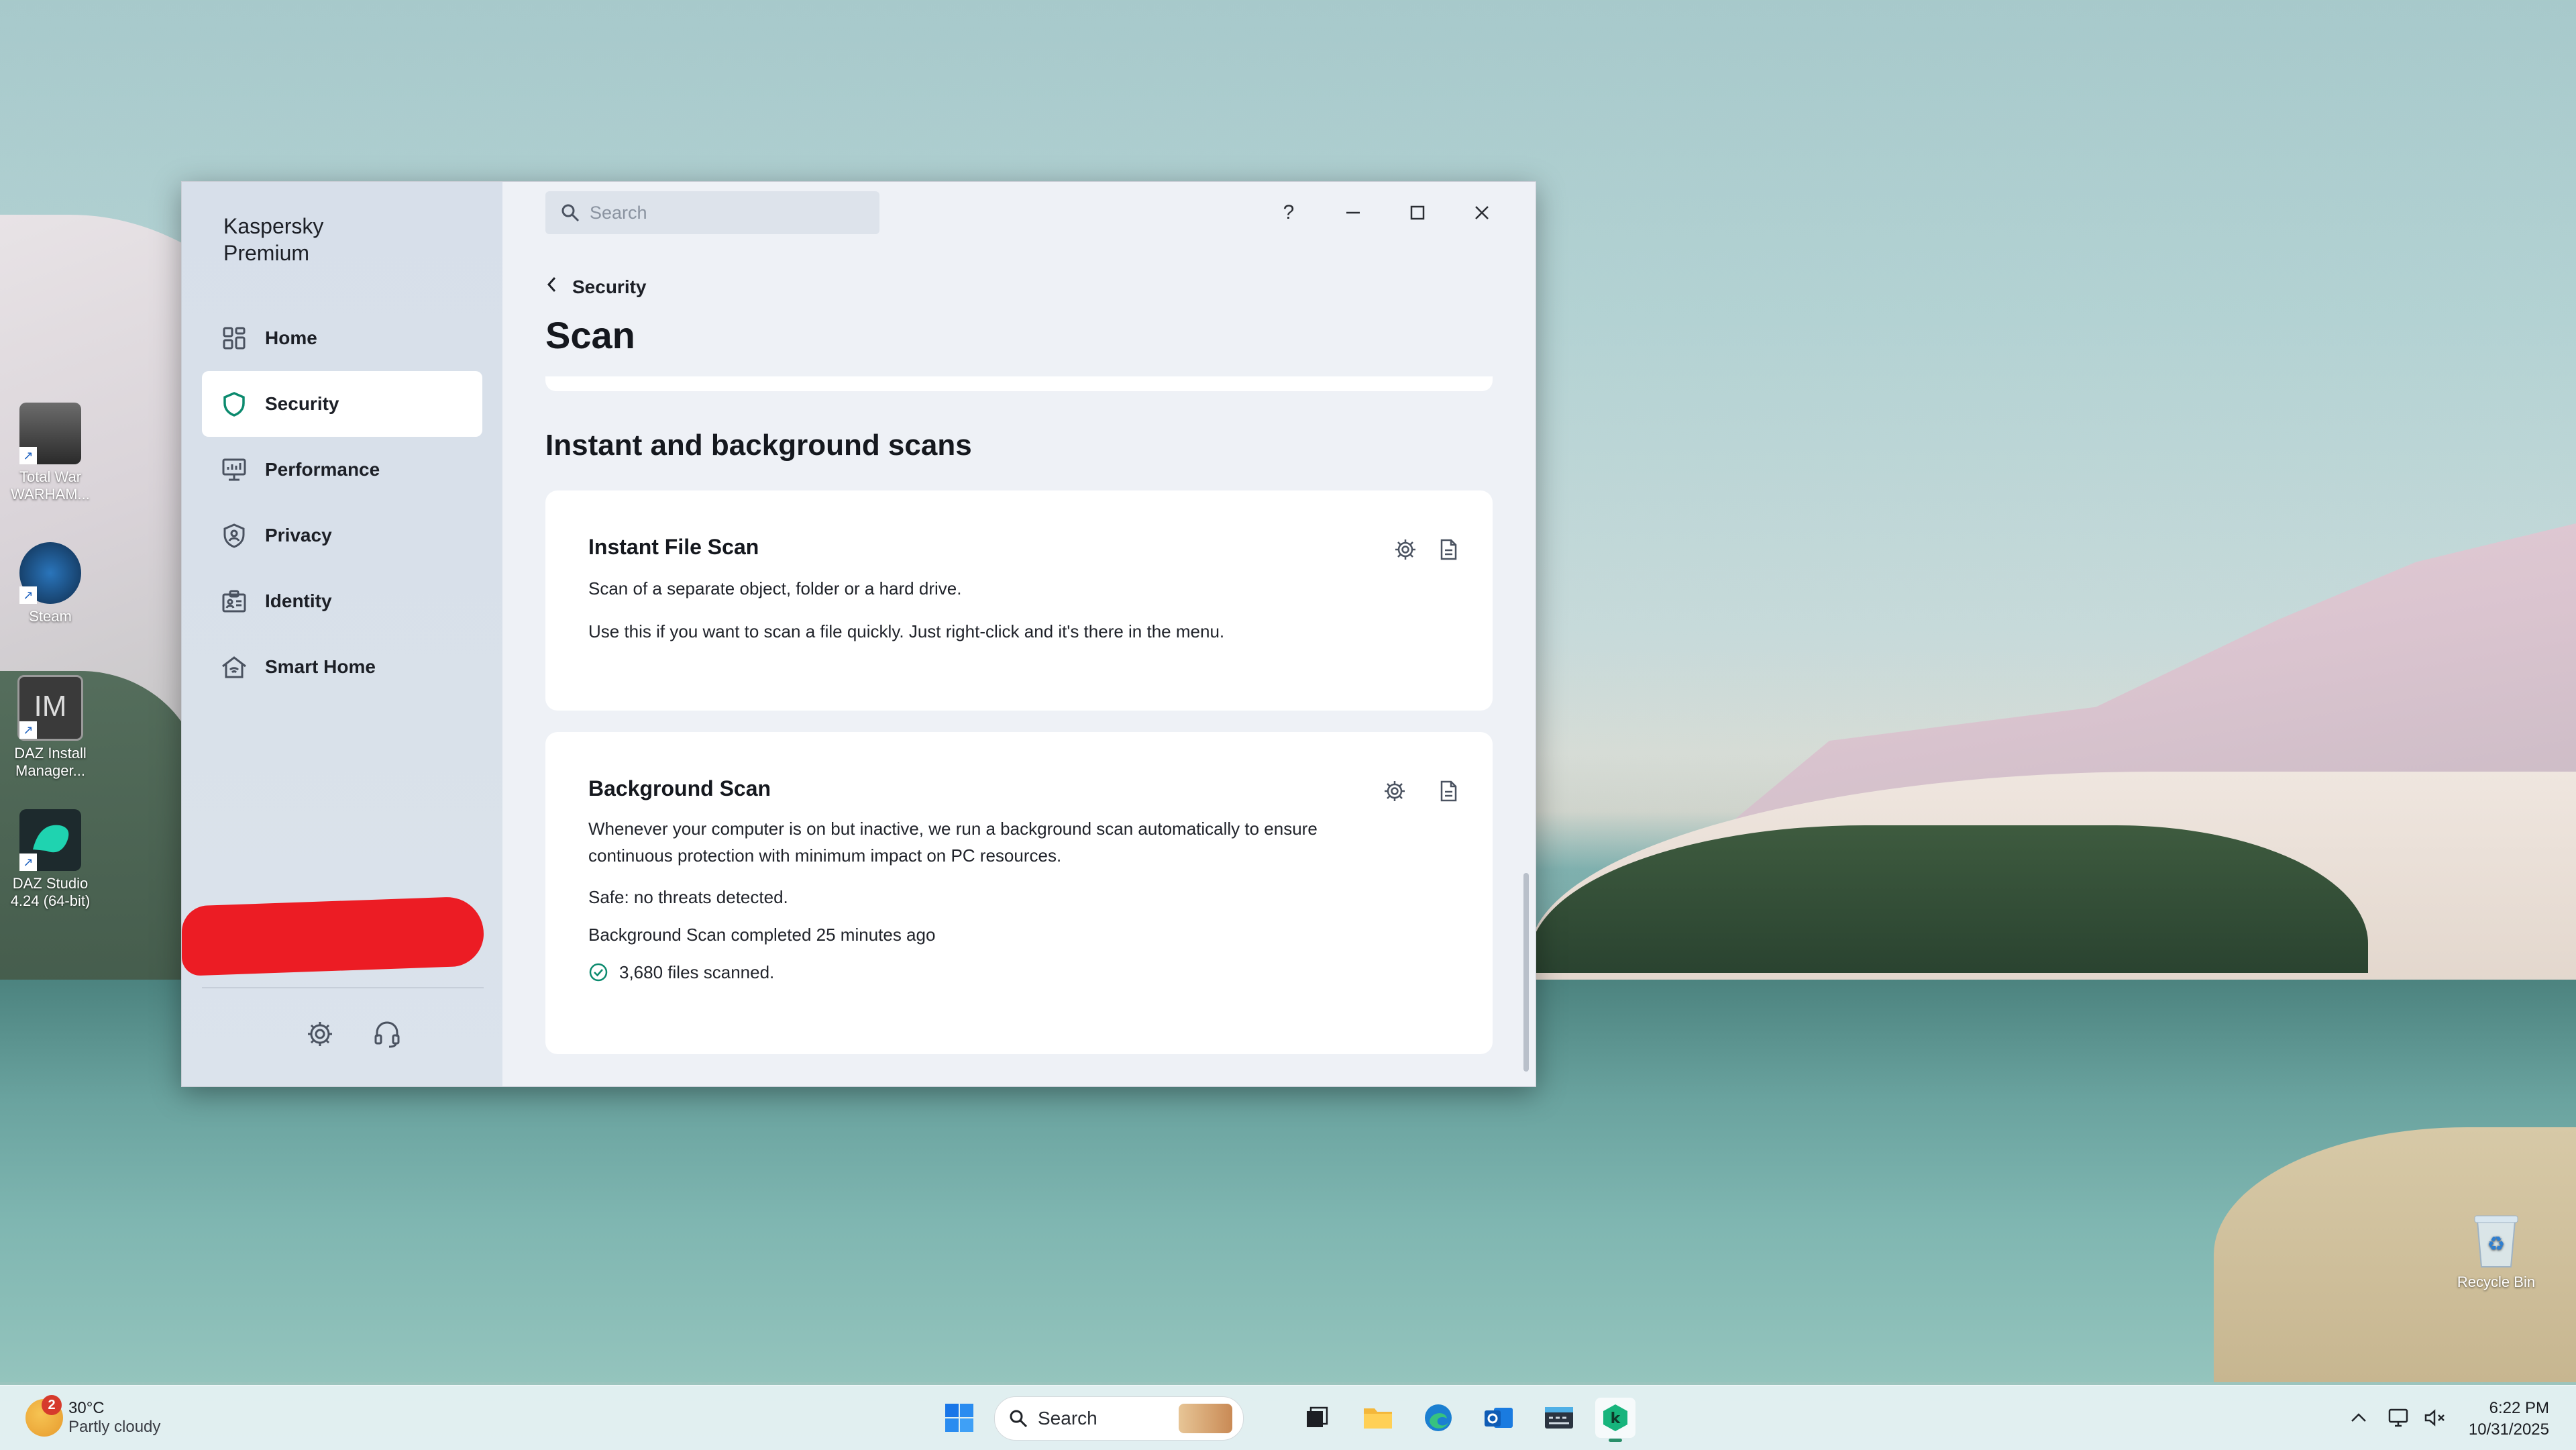 Image resolution: width=2576 pixels, height=1450 pixels. I want to click on folder-icon, so click(1378, 1418).